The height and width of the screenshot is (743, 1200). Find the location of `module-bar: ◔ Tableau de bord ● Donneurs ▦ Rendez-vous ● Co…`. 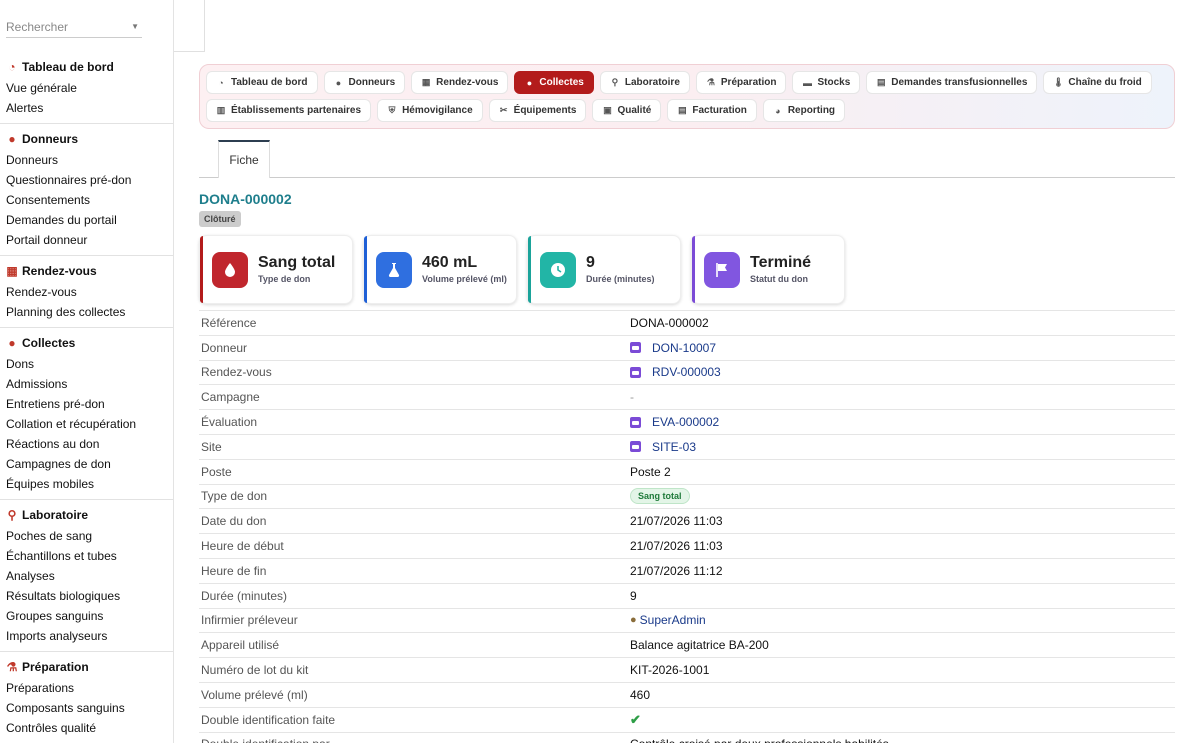

module-bar: ◔ Tableau de bord ● Donneurs ▦ Rendez-vous ● Co… is located at coordinates (687, 96).